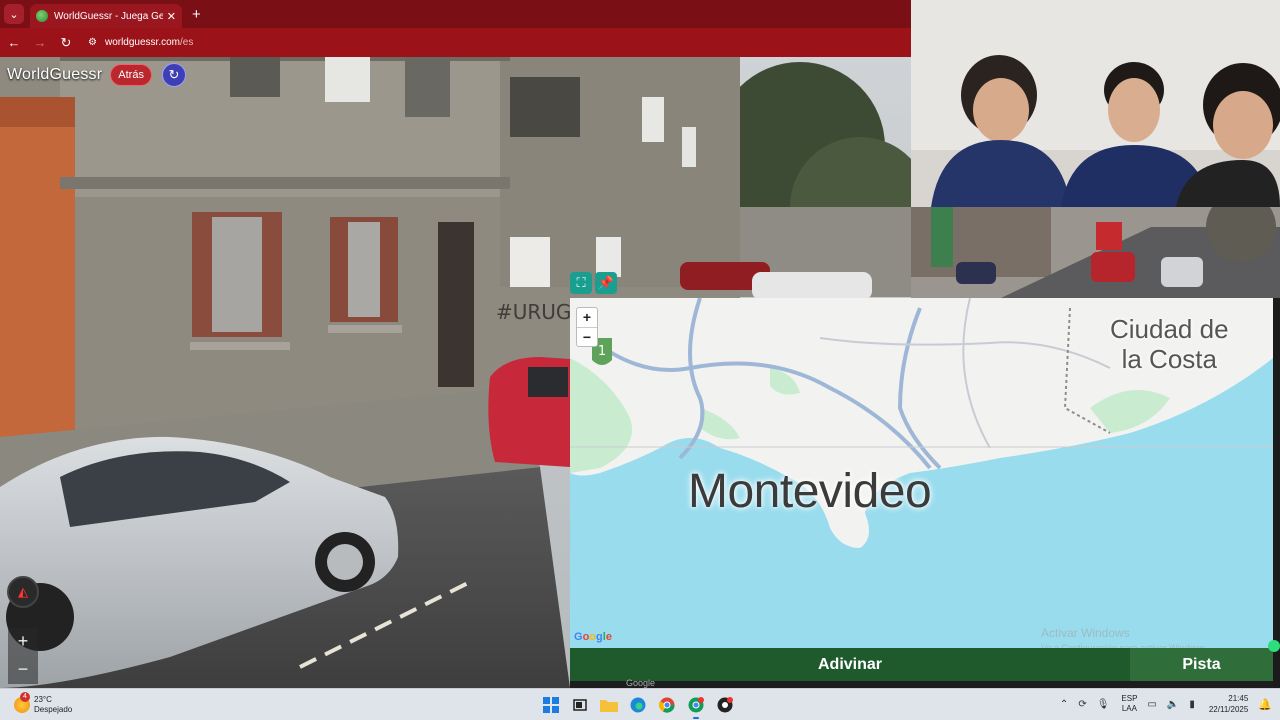  I want to click on watermark-title: Activar Windows, so click(1085, 633).